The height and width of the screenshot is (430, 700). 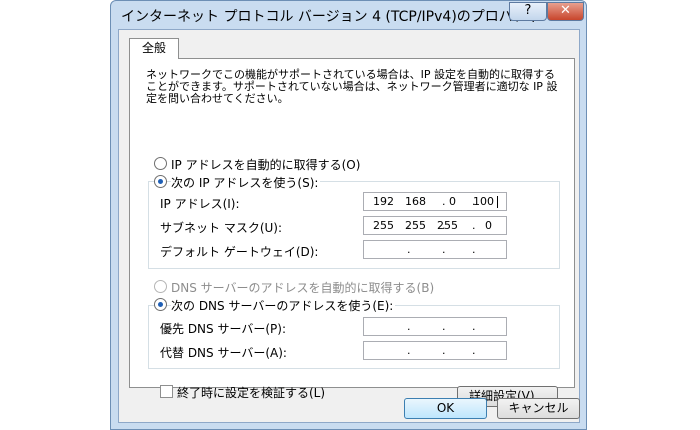 I want to click on validate-on-exit-checkbox, so click(x=166, y=391).